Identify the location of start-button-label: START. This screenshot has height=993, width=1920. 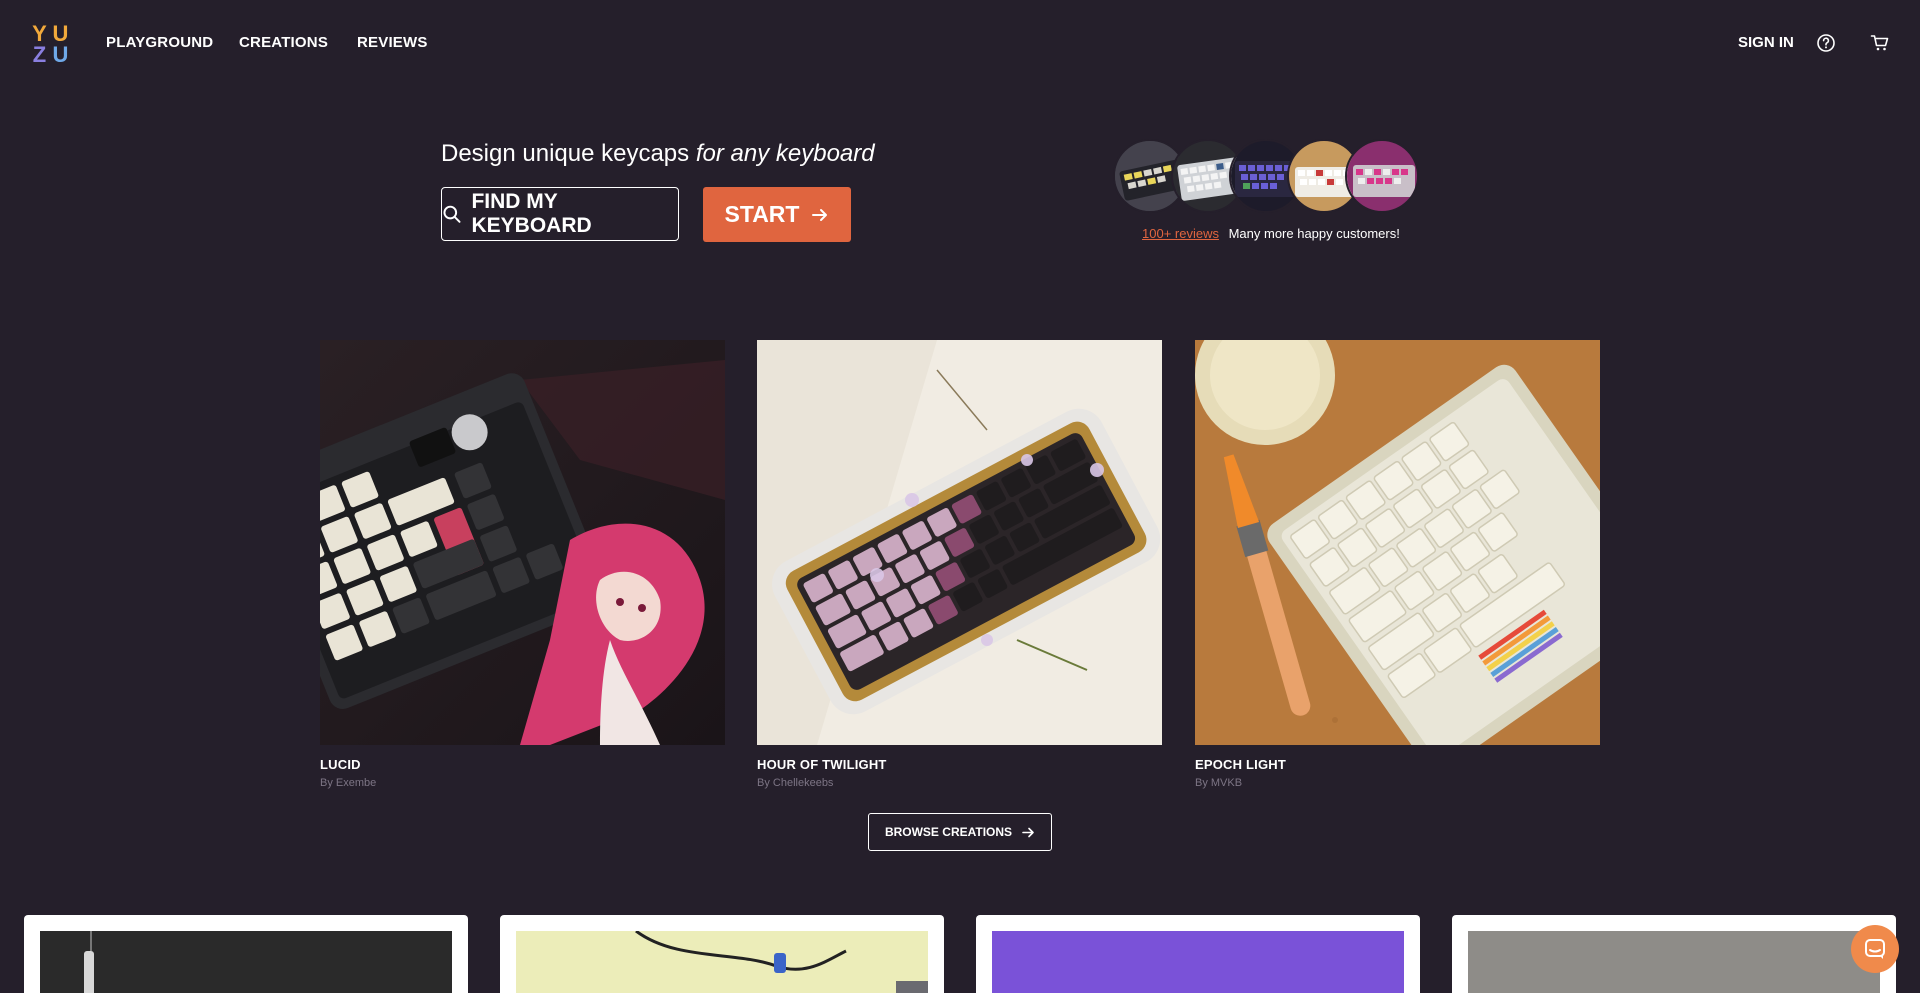
(762, 214).